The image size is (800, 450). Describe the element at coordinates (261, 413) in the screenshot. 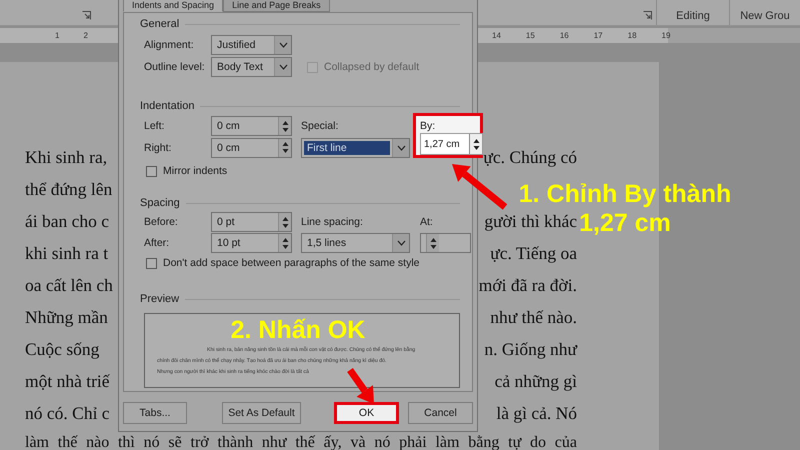

I see `dialog-button: Set As Default` at that location.